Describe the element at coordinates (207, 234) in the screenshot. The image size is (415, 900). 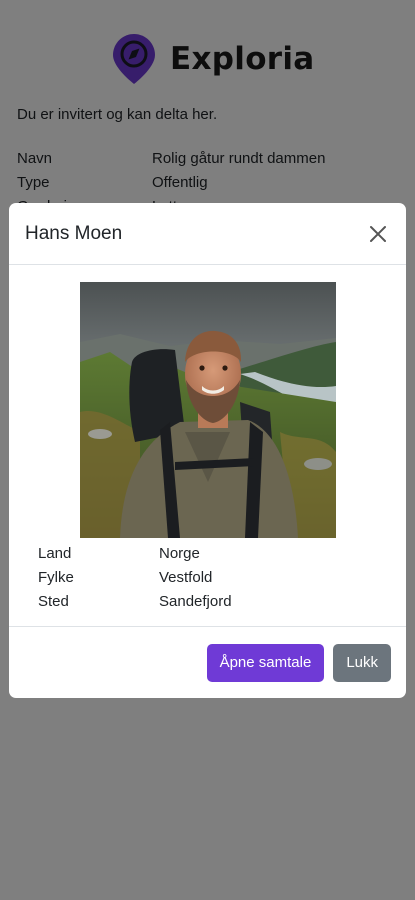
I see `modal-header: Hans Moen` at that location.